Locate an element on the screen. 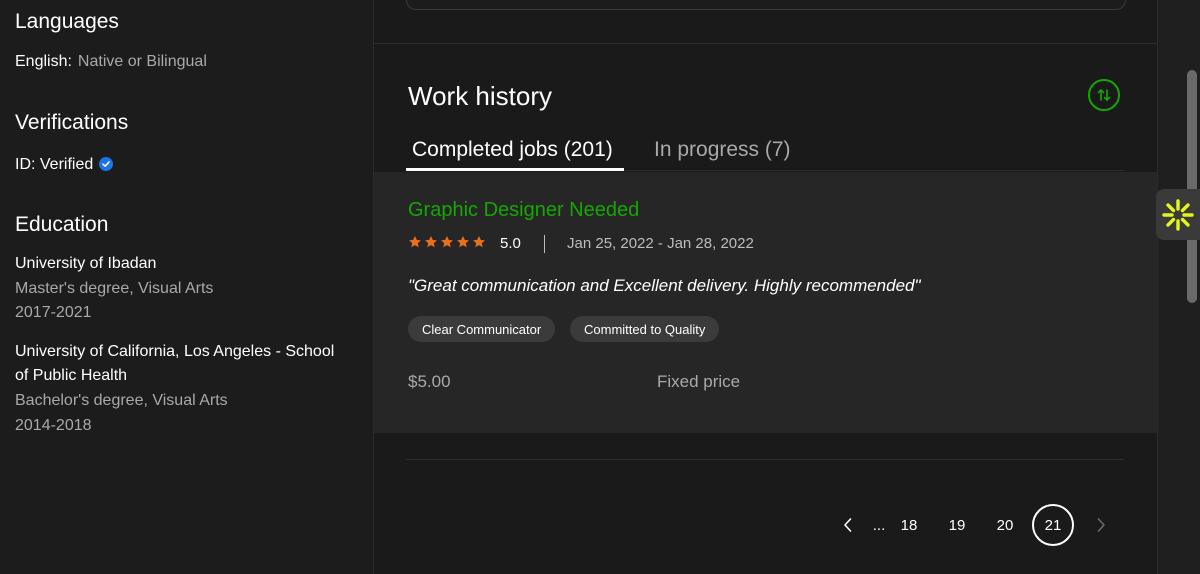 The height and width of the screenshot is (574, 1200). assistant-widget-button is located at coordinates (1178, 214).